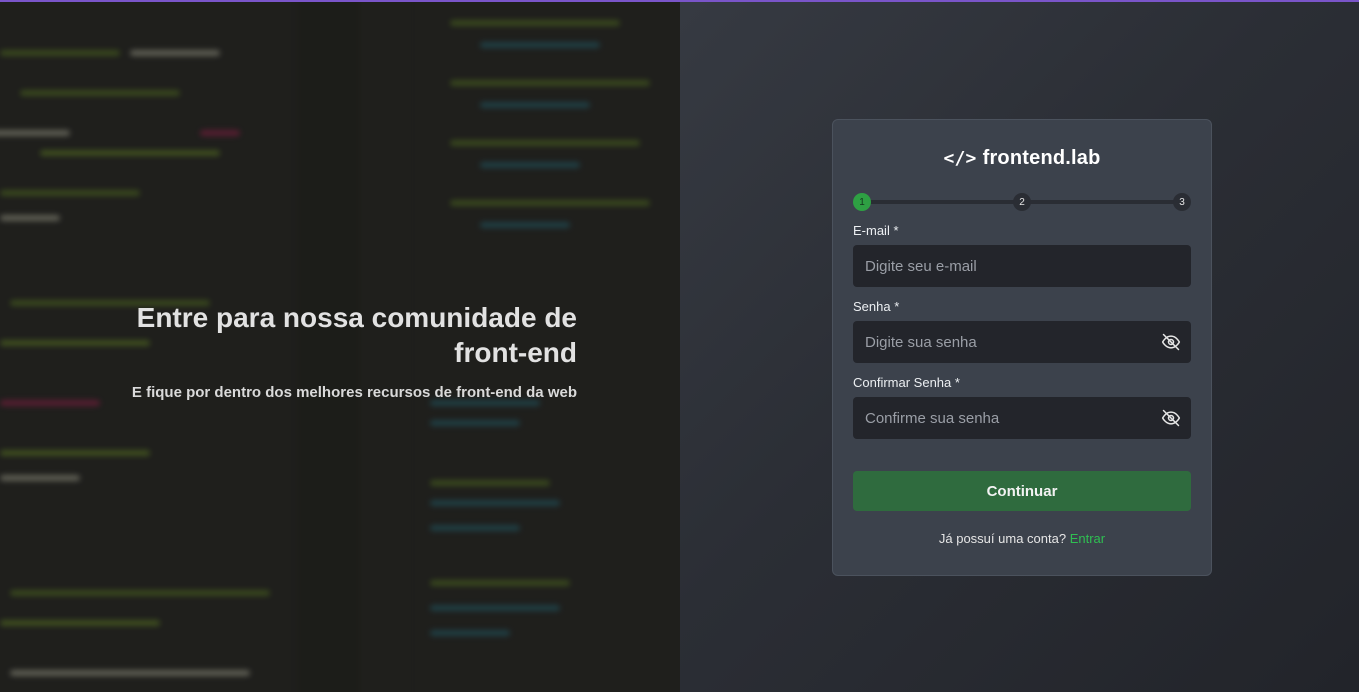 This screenshot has width=1359, height=692. Describe the element at coordinates (1002, 538) in the screenshot. I see `login-prompt-text: Já possuí uma conta?` at that location.